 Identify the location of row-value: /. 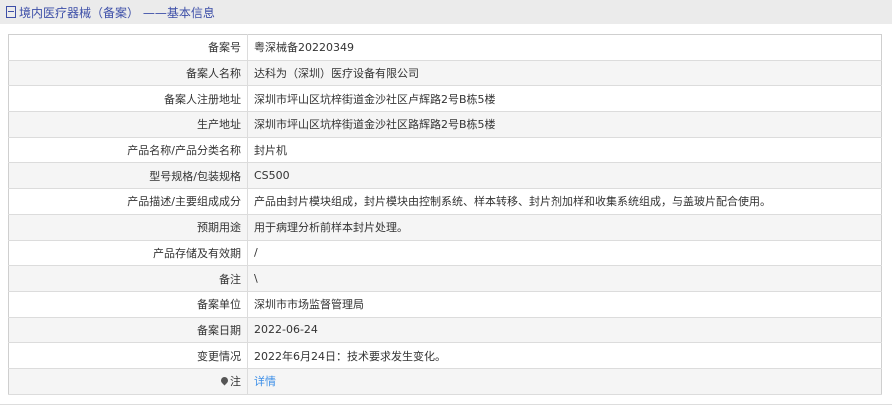
(564, 253).